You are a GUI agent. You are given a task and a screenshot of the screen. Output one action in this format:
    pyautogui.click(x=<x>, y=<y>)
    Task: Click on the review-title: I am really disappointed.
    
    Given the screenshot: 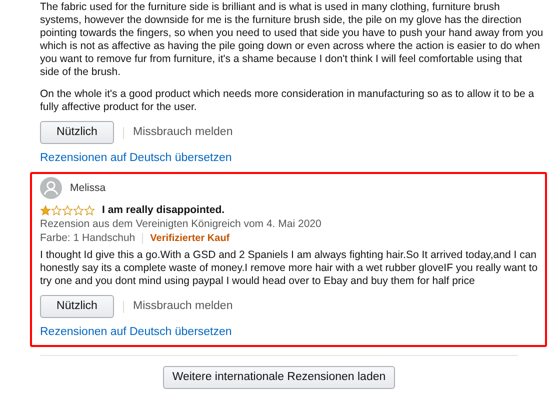 What is the action you would take?
    pyautogui.click(x=163, y=210)
    